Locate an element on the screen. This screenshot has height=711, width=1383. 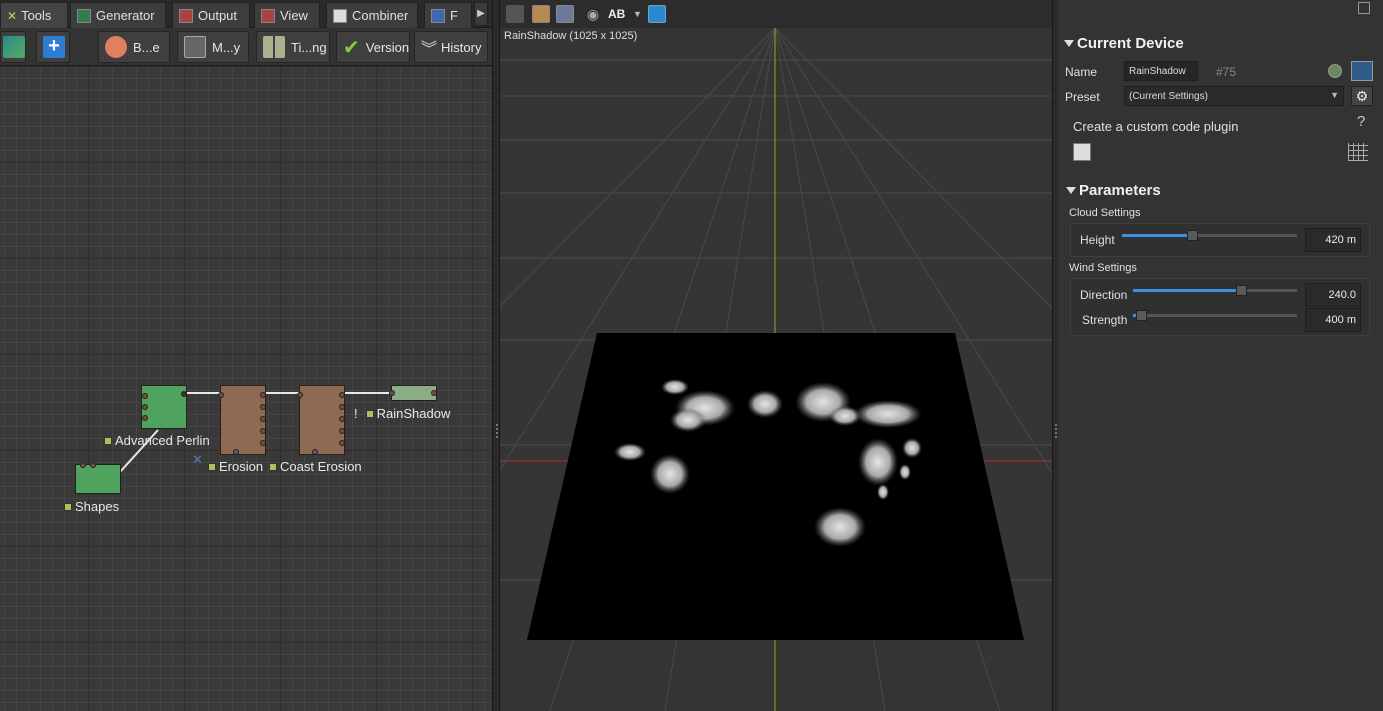
device-info-icon is located at coordinates (1362, 71).